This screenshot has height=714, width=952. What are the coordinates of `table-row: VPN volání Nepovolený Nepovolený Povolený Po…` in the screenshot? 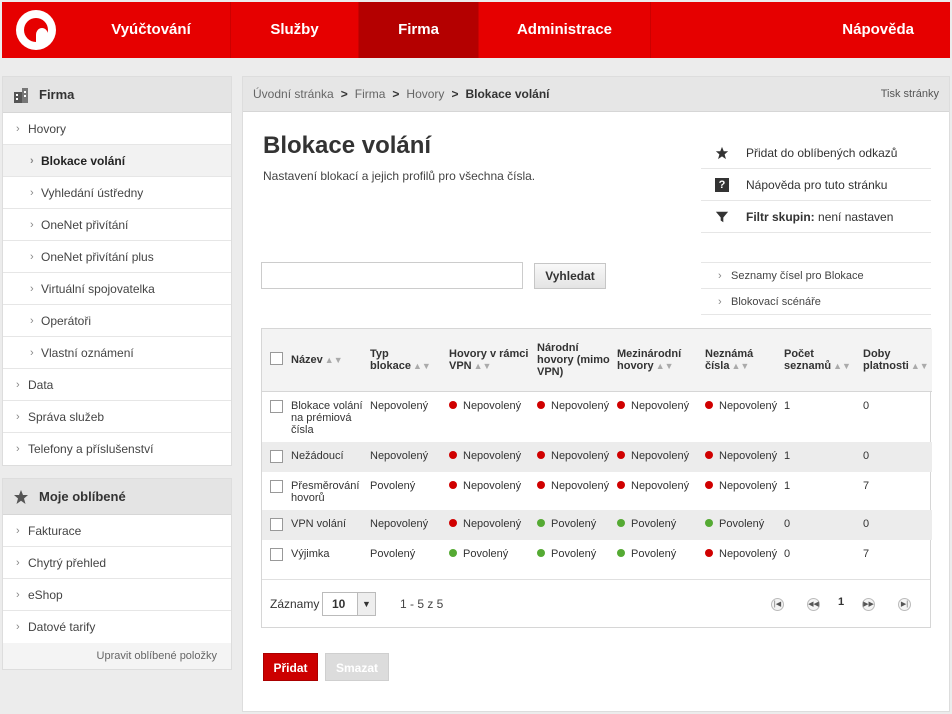 It's located at (597, 524).